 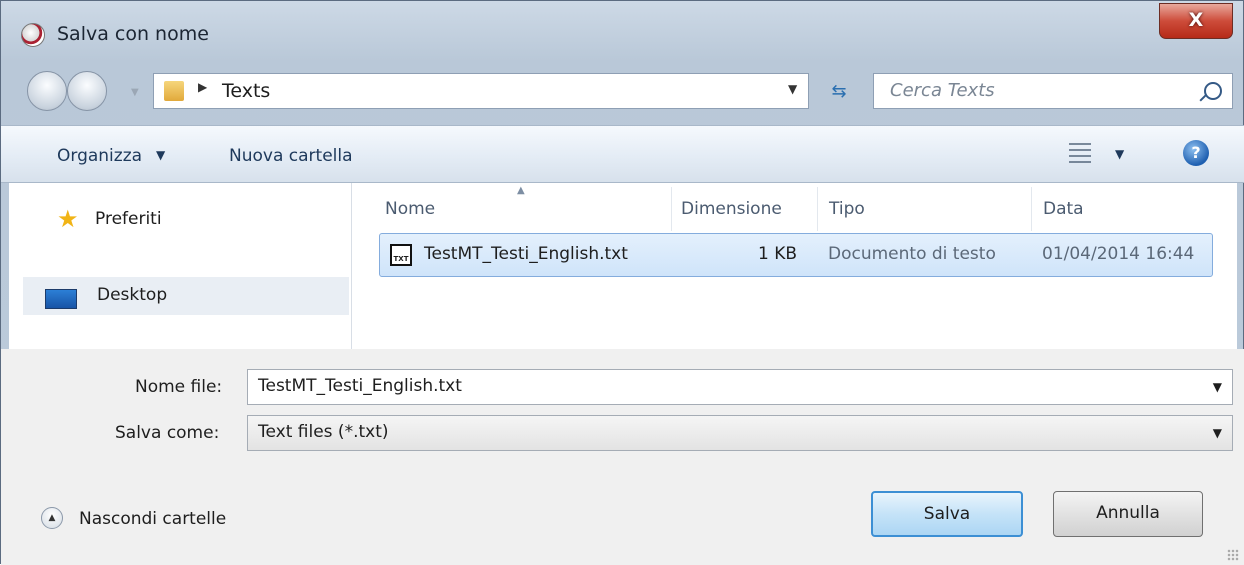 What do you see at coordinates (740, 433) in the screenshot?
I see `savetype-select: Text files (*.txt) ▼` at bounding box center [740, 433].